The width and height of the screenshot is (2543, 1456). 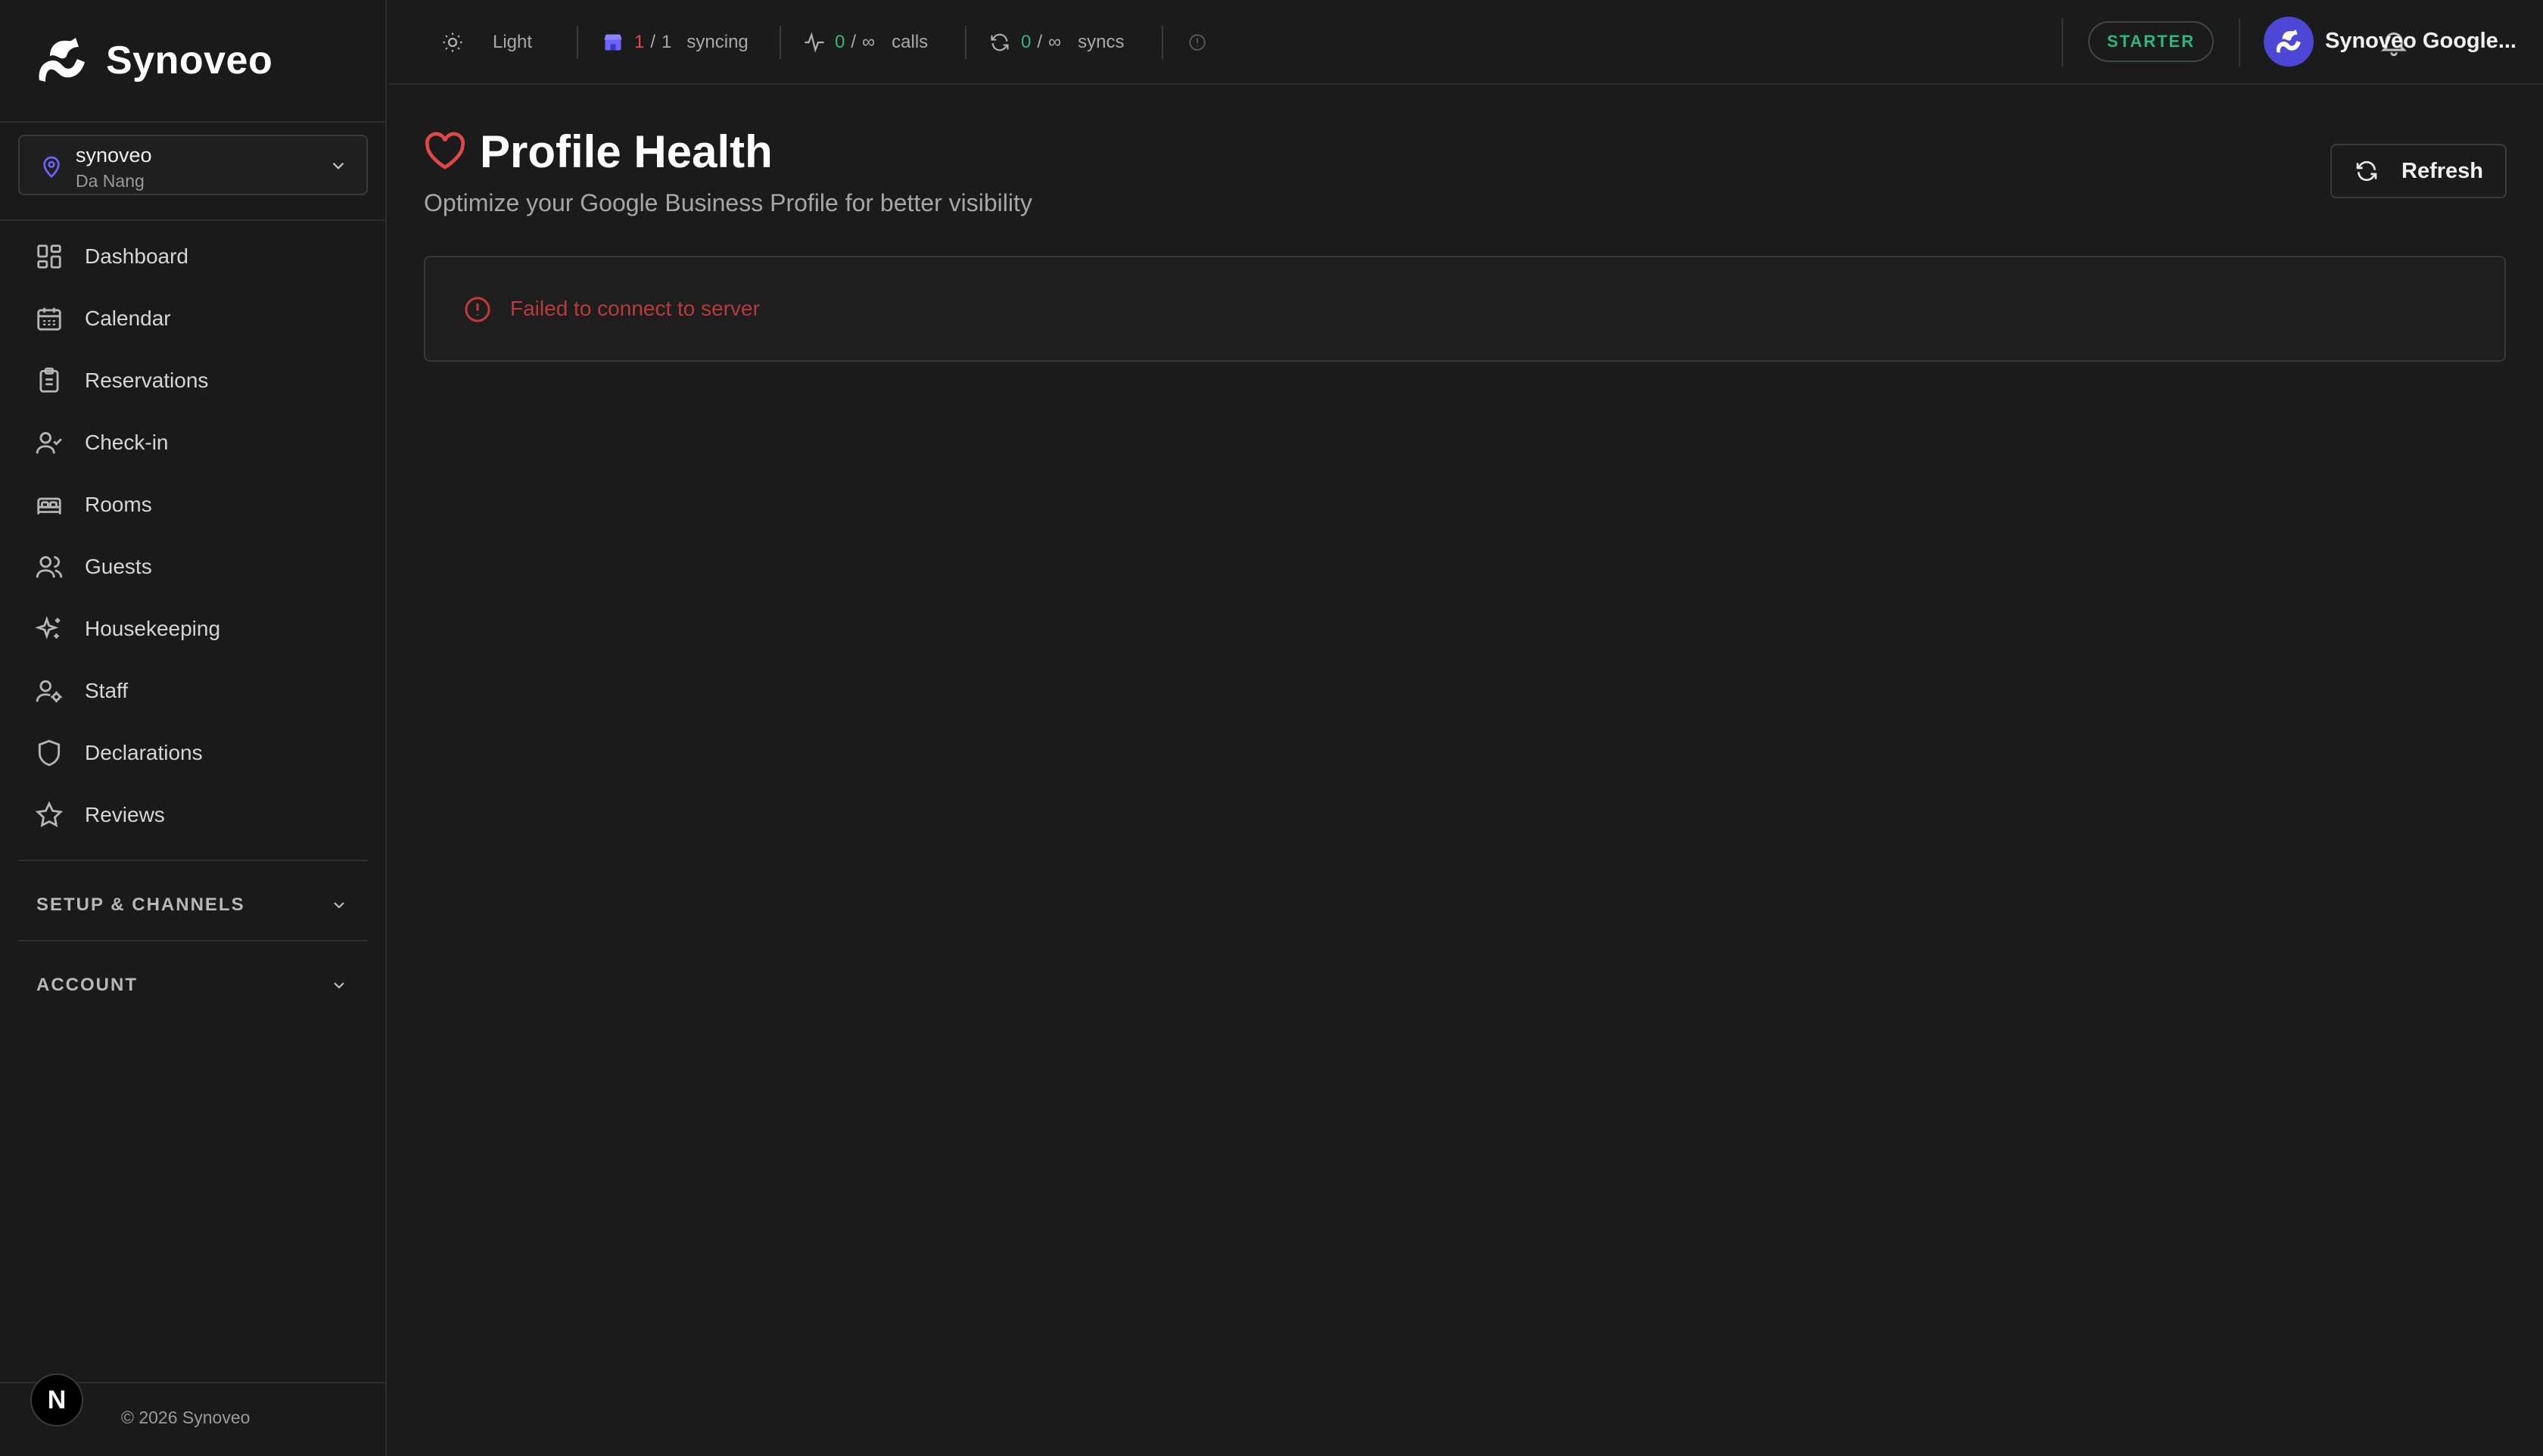 What do you see at coordinates (49, 380) in the screenshot?
I see `clipboard-icon` at bounding box center [49, 380].